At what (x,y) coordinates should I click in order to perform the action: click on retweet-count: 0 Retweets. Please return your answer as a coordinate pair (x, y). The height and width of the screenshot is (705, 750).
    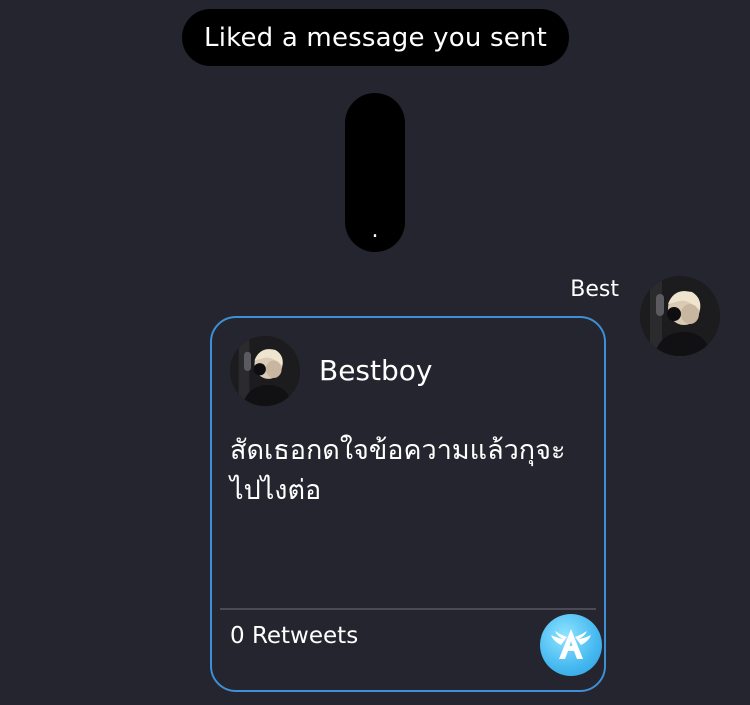
    Looking at the image, I should click on (294, 636).